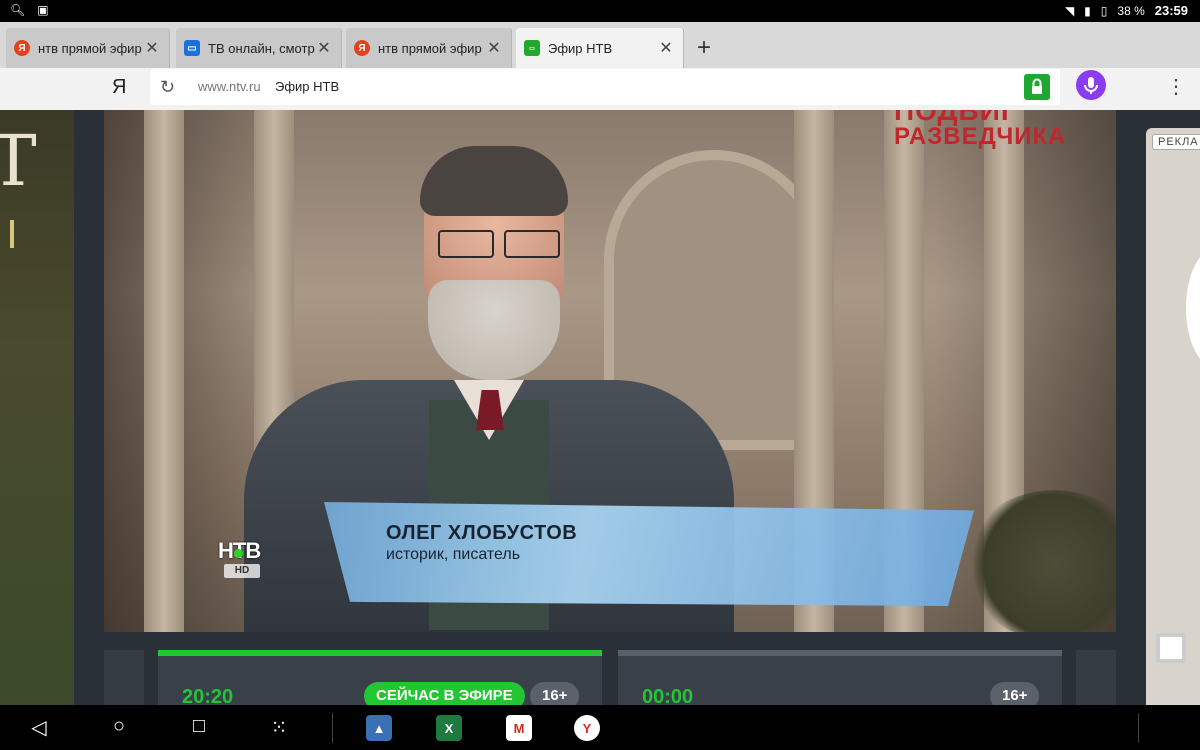 This screenshot has height=750, width=1200. I want to click on tab-label: Эфир НТВ, so click(580, 48).